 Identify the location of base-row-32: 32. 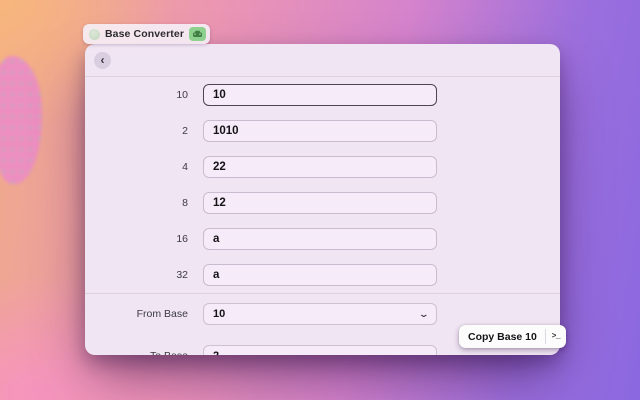
(322, 275).